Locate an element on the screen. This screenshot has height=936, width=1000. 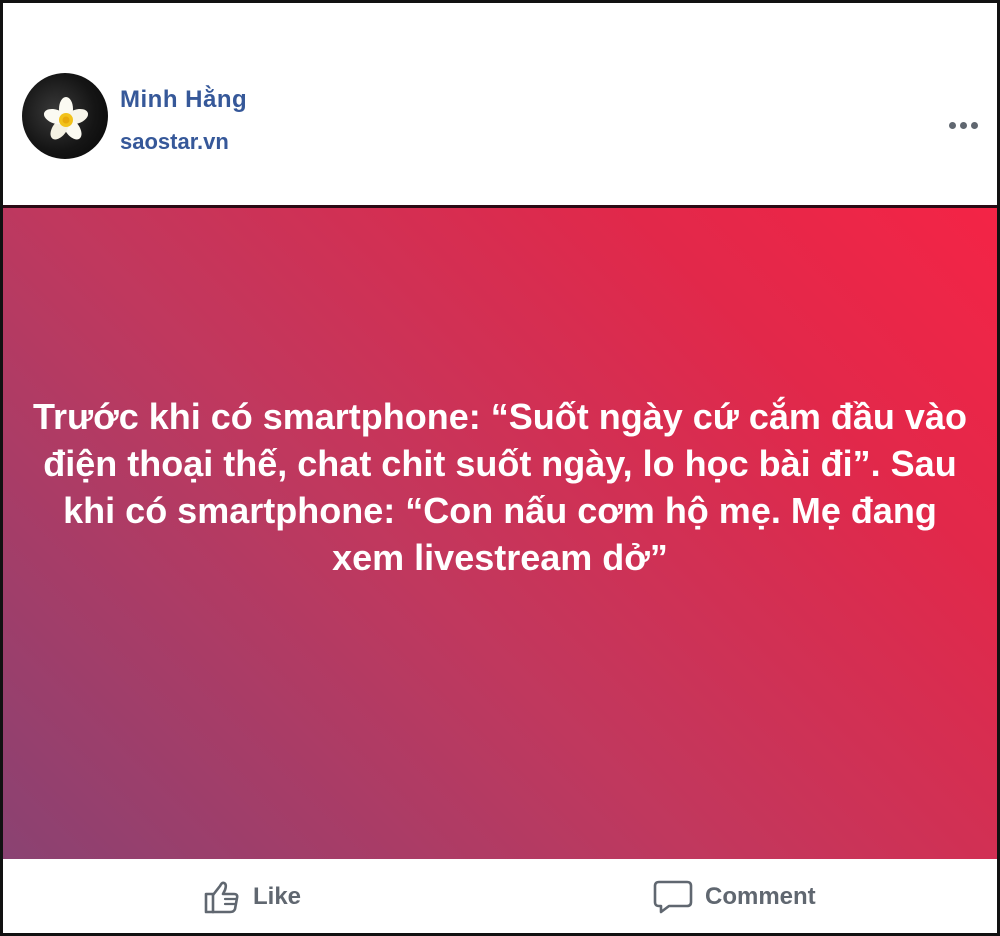
comment-label: Comment is located at coordinates (760, 896).